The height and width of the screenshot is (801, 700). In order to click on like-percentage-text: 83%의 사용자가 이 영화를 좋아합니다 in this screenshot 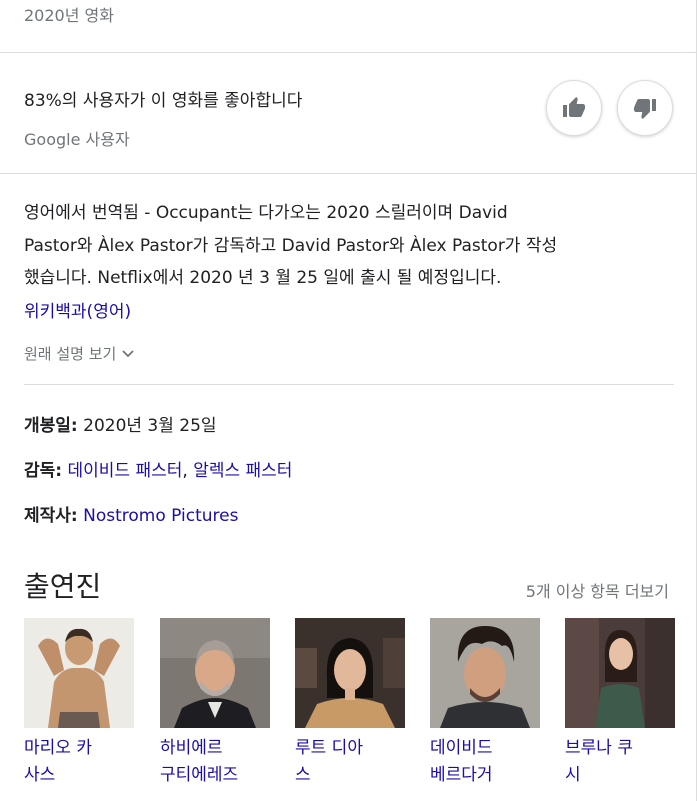, I will do `click(163, 101)`.